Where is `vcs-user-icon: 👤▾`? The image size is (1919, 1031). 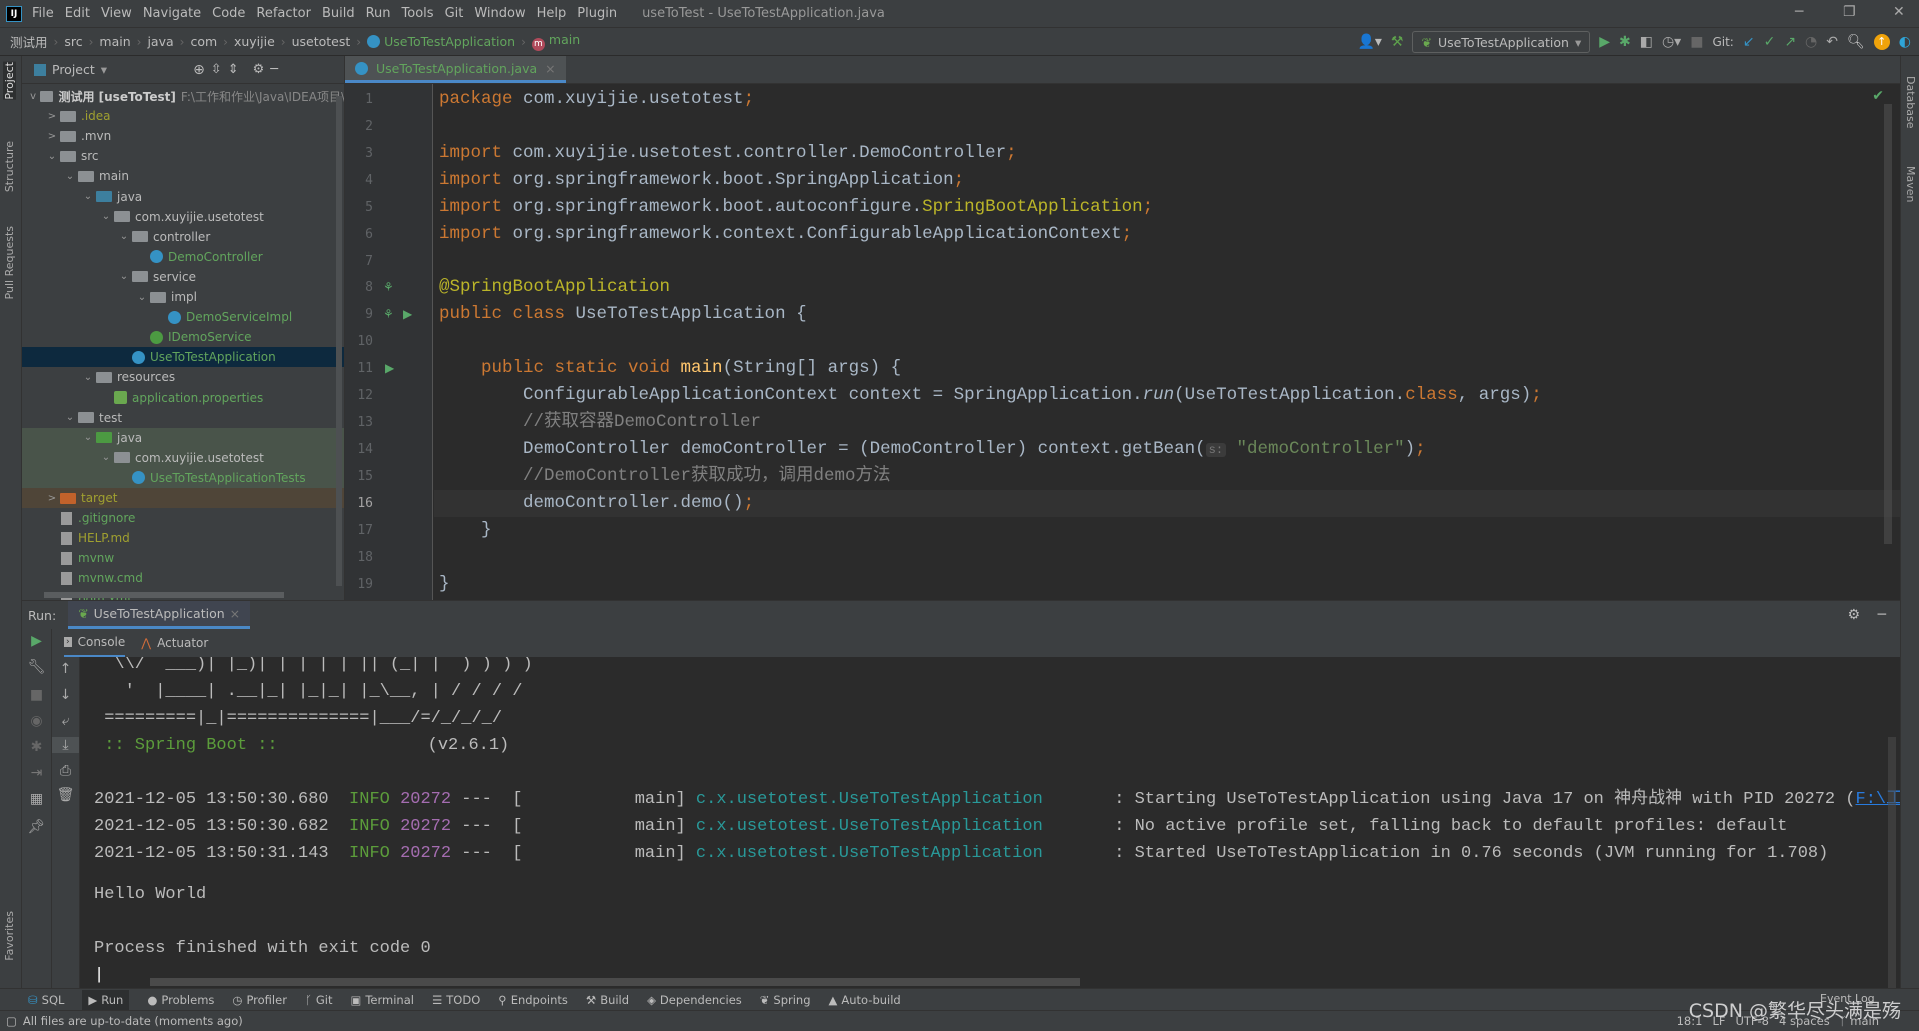
vcs-user-icon: 👤▾ is located at coordinates (1369, 42).